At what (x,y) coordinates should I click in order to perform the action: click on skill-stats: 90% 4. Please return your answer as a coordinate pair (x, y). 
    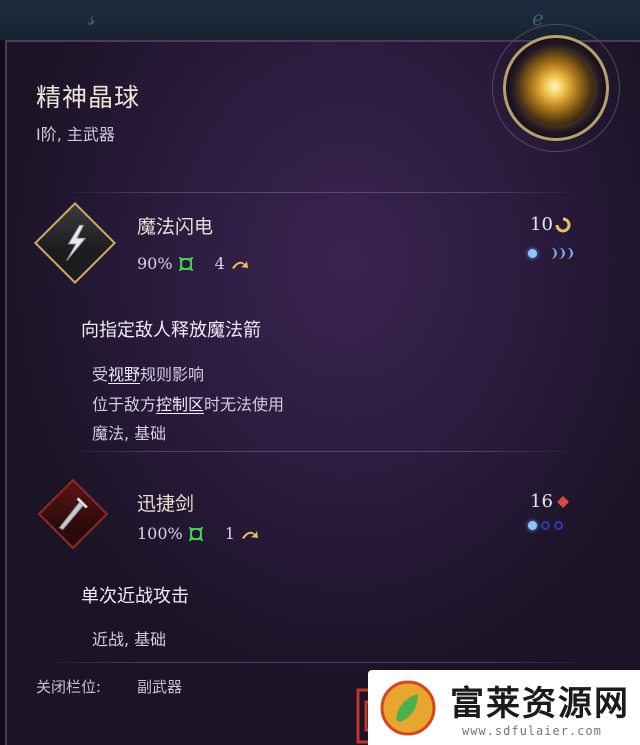
    Looking at the image, I should click on (193, 263).